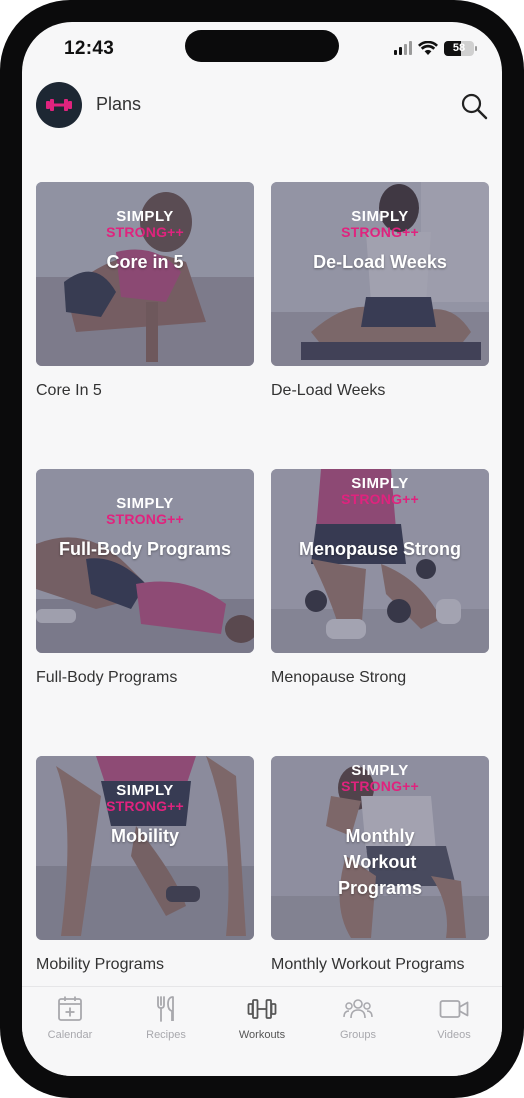 The image size is (524, 1098). I want to click on plan-overlay-title: Mobility, so click(145, 836).